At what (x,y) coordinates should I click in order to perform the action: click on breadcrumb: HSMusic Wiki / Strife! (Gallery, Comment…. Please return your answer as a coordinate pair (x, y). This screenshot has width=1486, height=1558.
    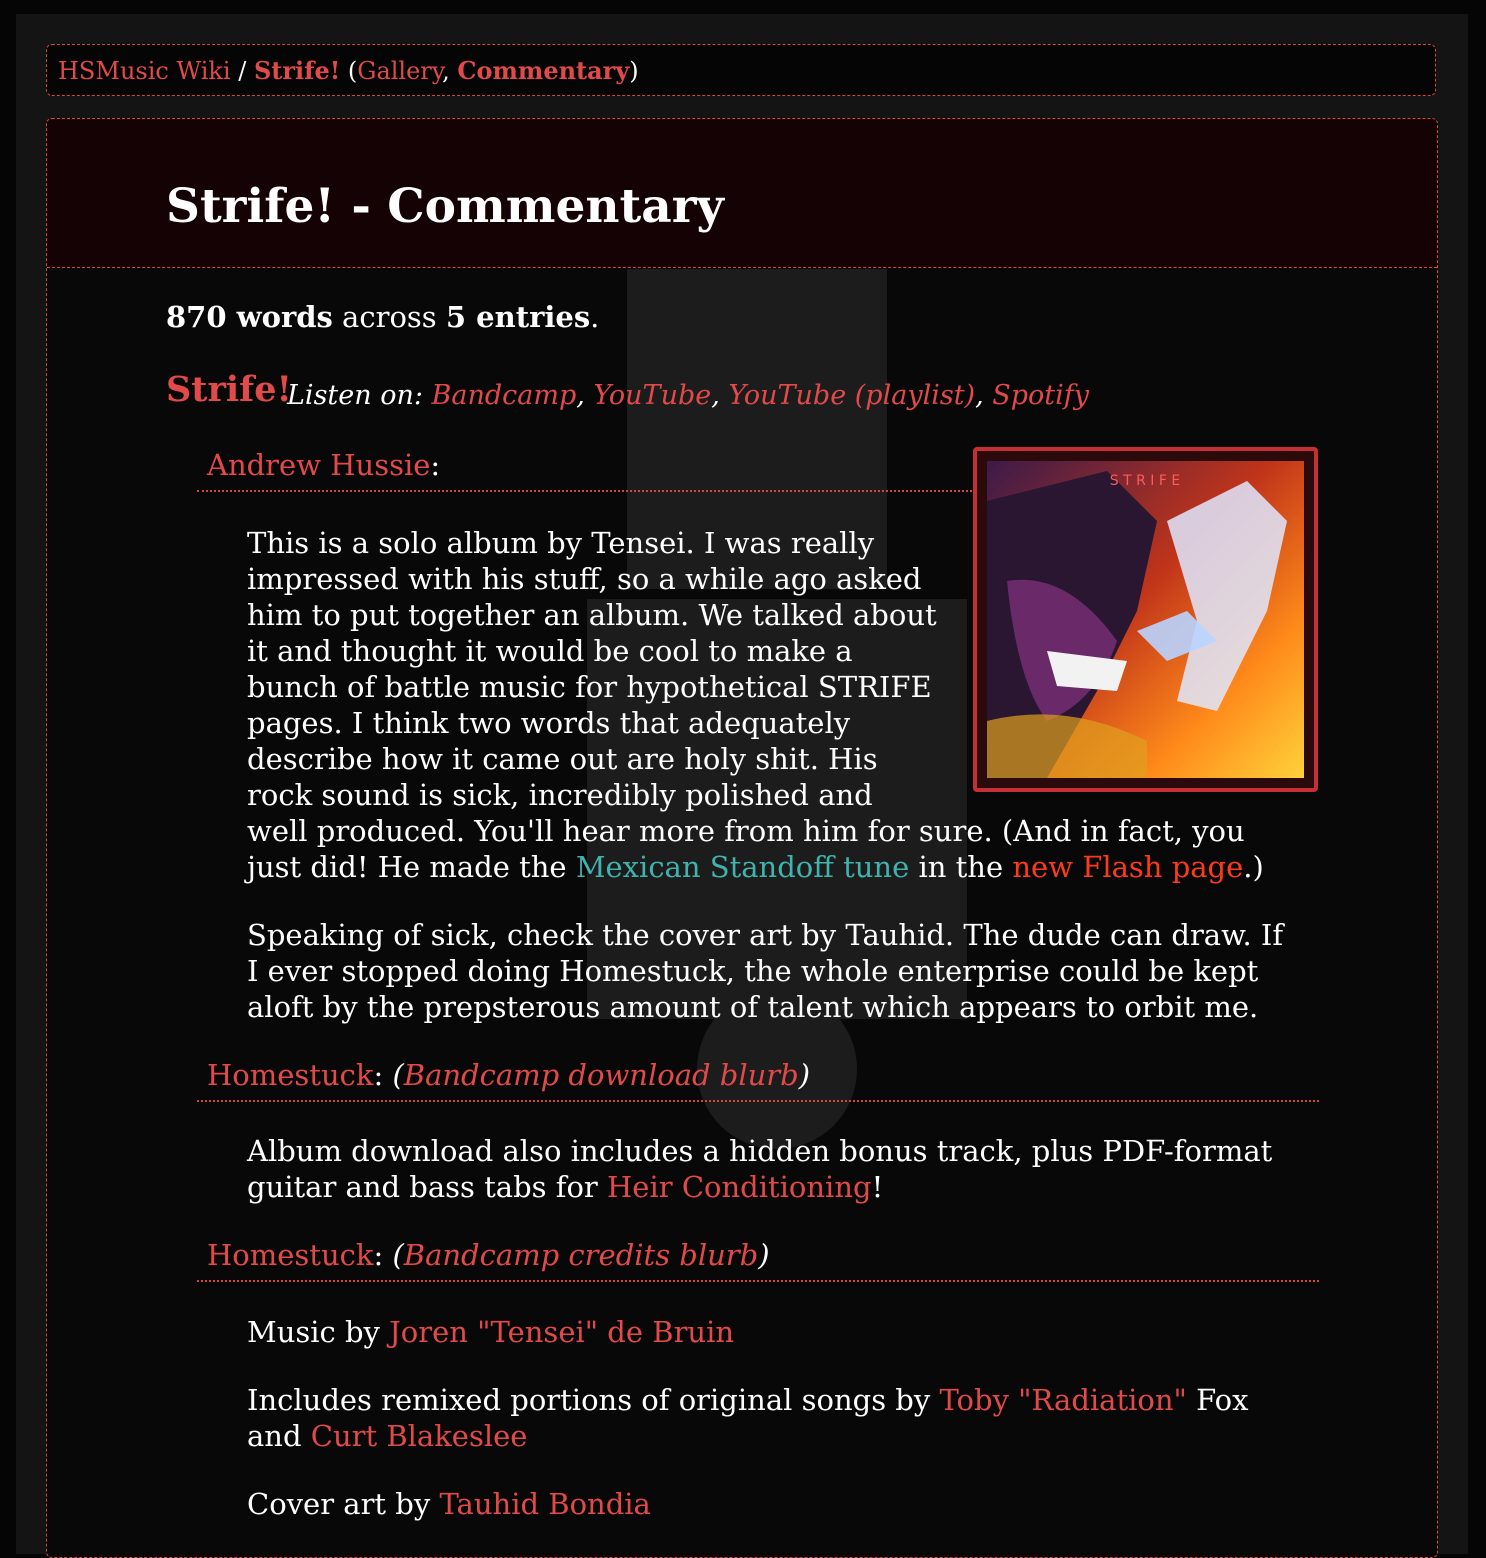
    Looking at the image, I should click on (741, 70).